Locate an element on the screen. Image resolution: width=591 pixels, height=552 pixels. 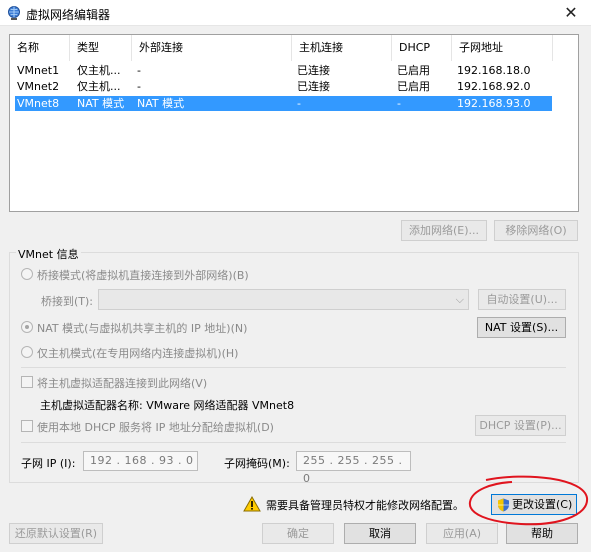
adapter-name-label: 主机虚拟适配器名称: VMware 网络适配器 VMnet8 is located at coordinates (167, 405).